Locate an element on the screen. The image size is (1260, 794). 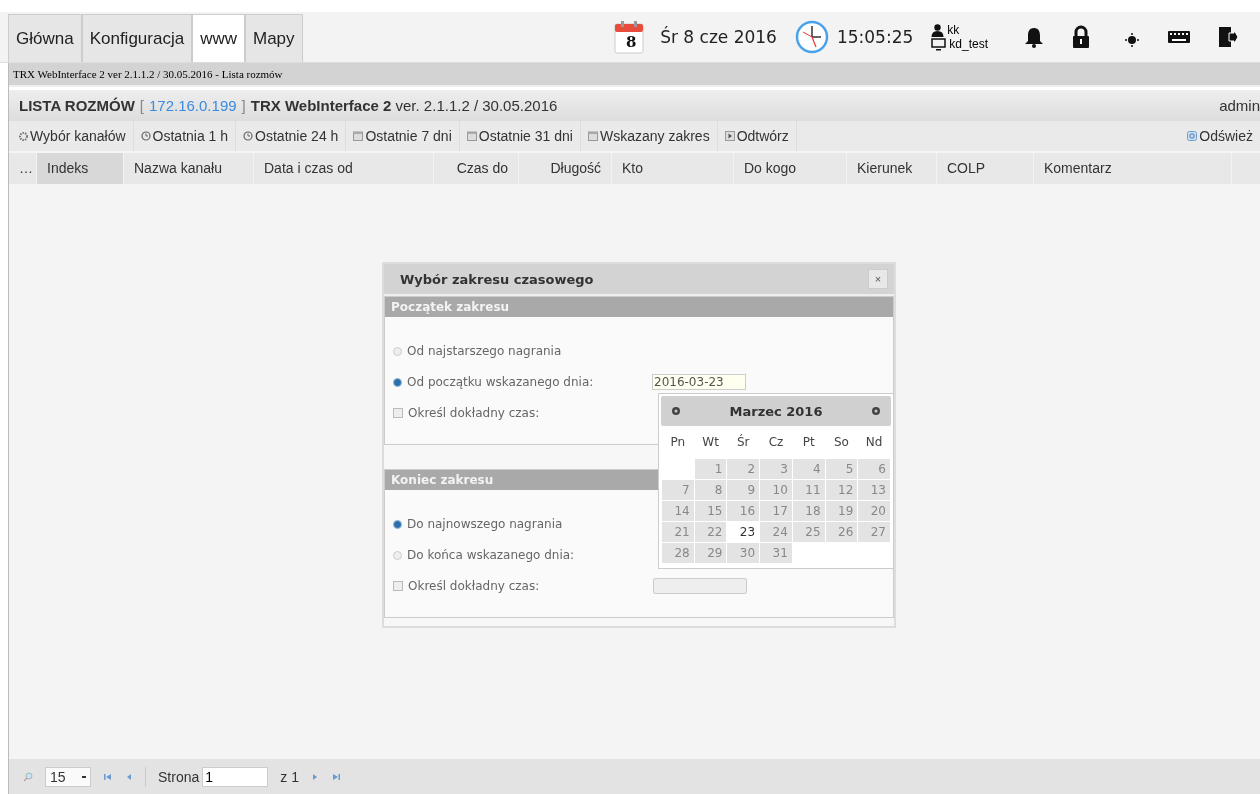
page-size-select: 15 is located at coordinates (68, 777).